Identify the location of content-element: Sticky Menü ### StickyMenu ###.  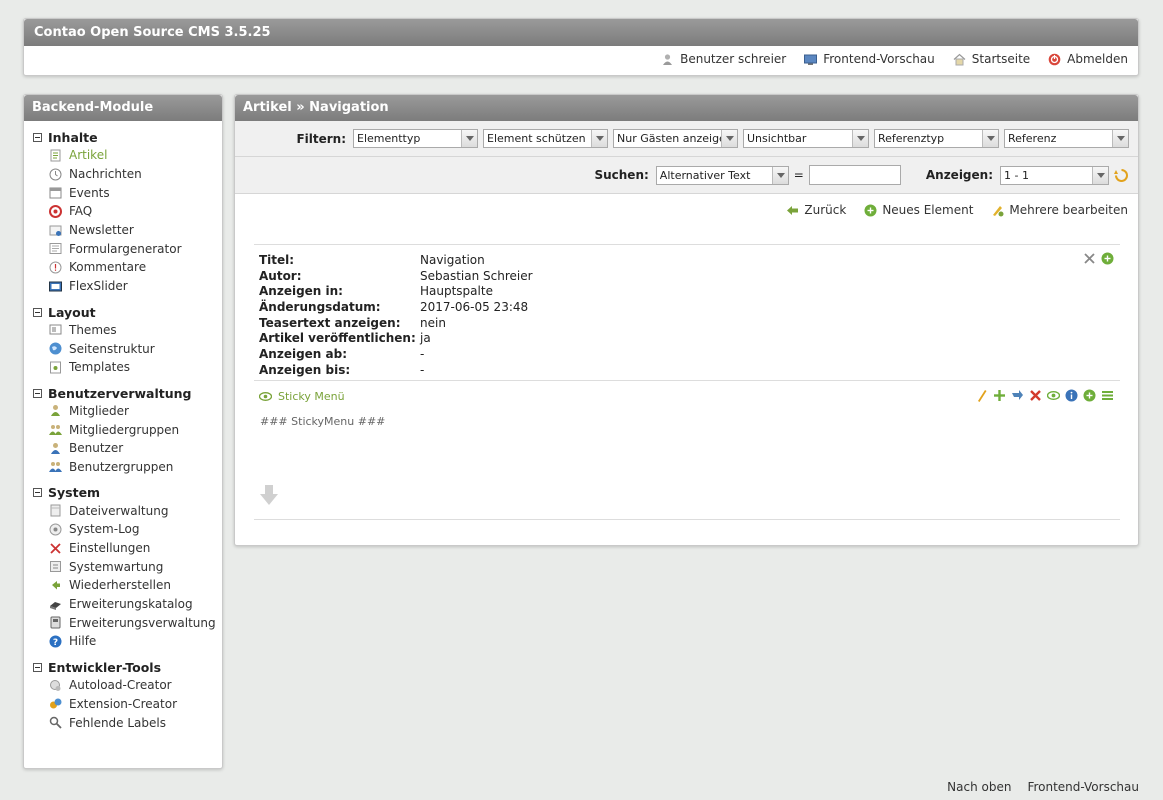
(687, 450).